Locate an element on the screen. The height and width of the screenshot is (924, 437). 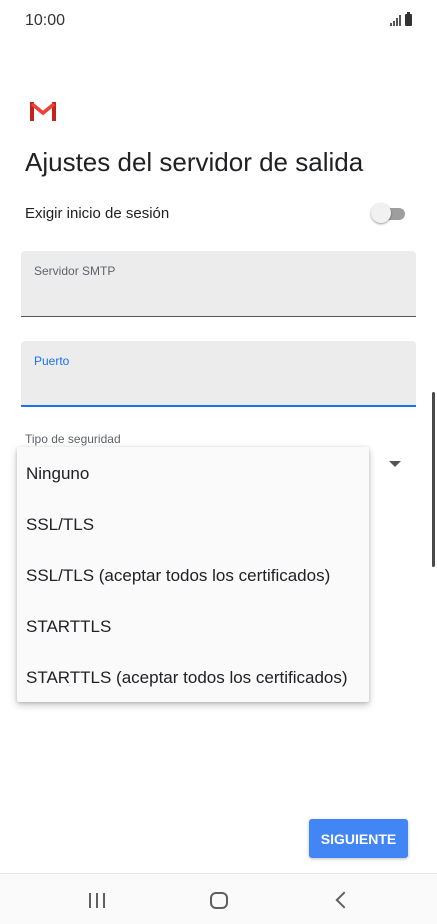
page-title: Ajustes del servidor de salida is located at coordinates (194, 162).